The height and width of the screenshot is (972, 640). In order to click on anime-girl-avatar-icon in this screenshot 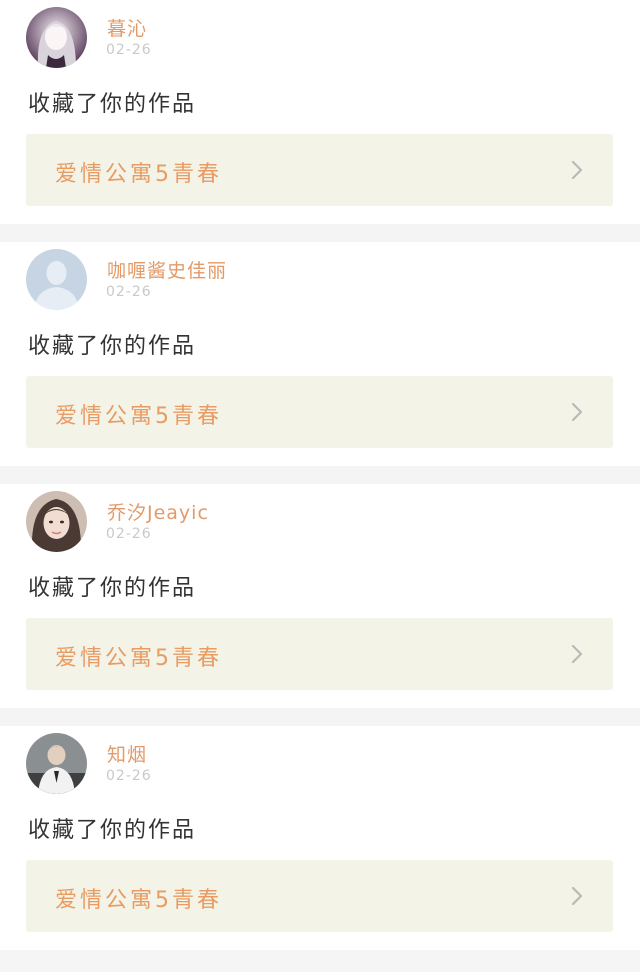, I will do `click(56, 37)`.